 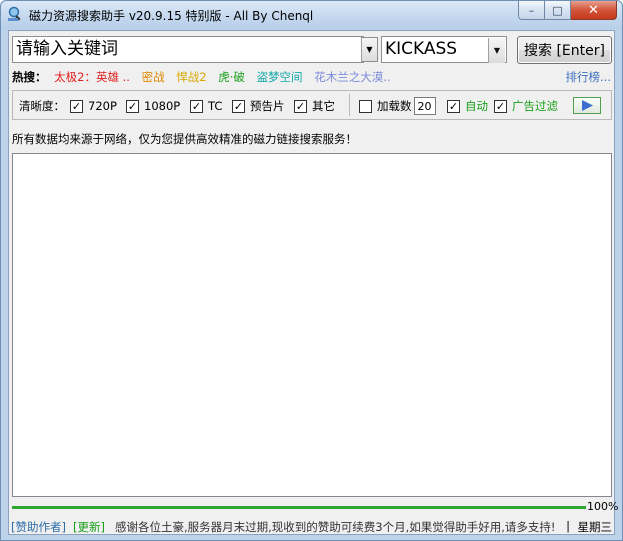 I want to click on clarity-label-text: 清晰度：, so click(x=42, y=106).